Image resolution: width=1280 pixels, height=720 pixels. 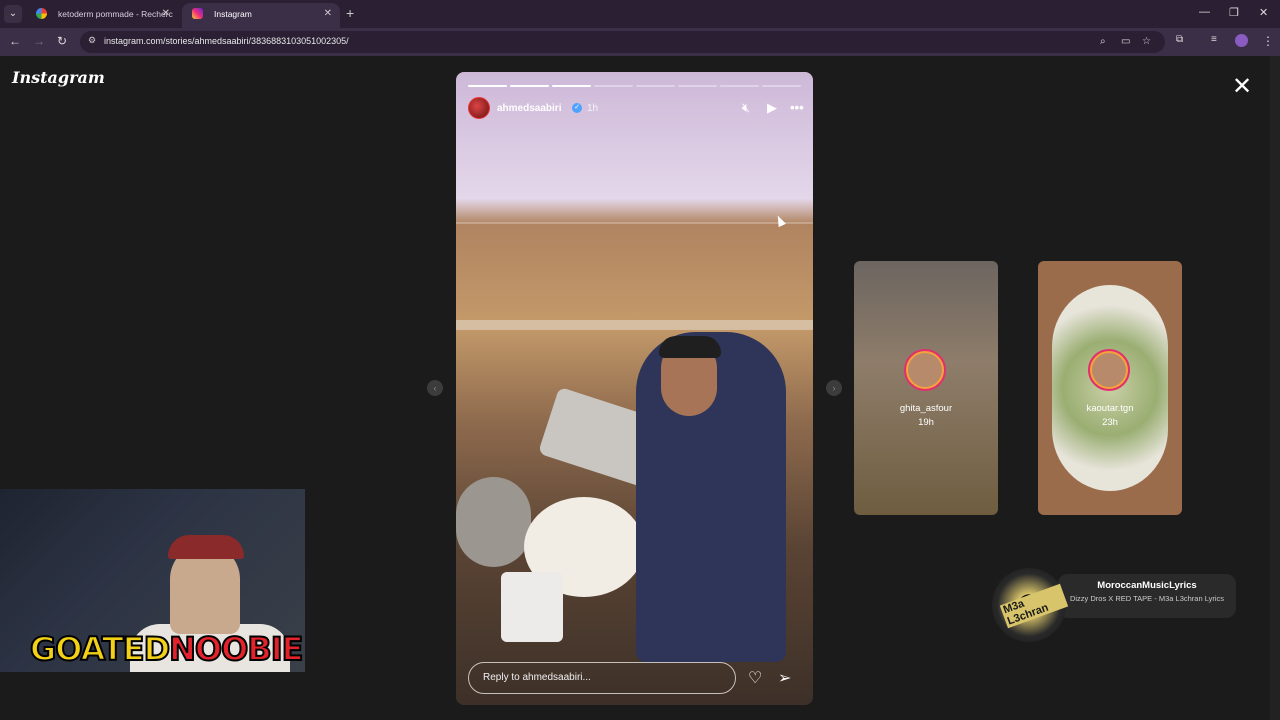 I want to click on tab-search-chevron-icon: ⌄, so click(x=13, y=14).